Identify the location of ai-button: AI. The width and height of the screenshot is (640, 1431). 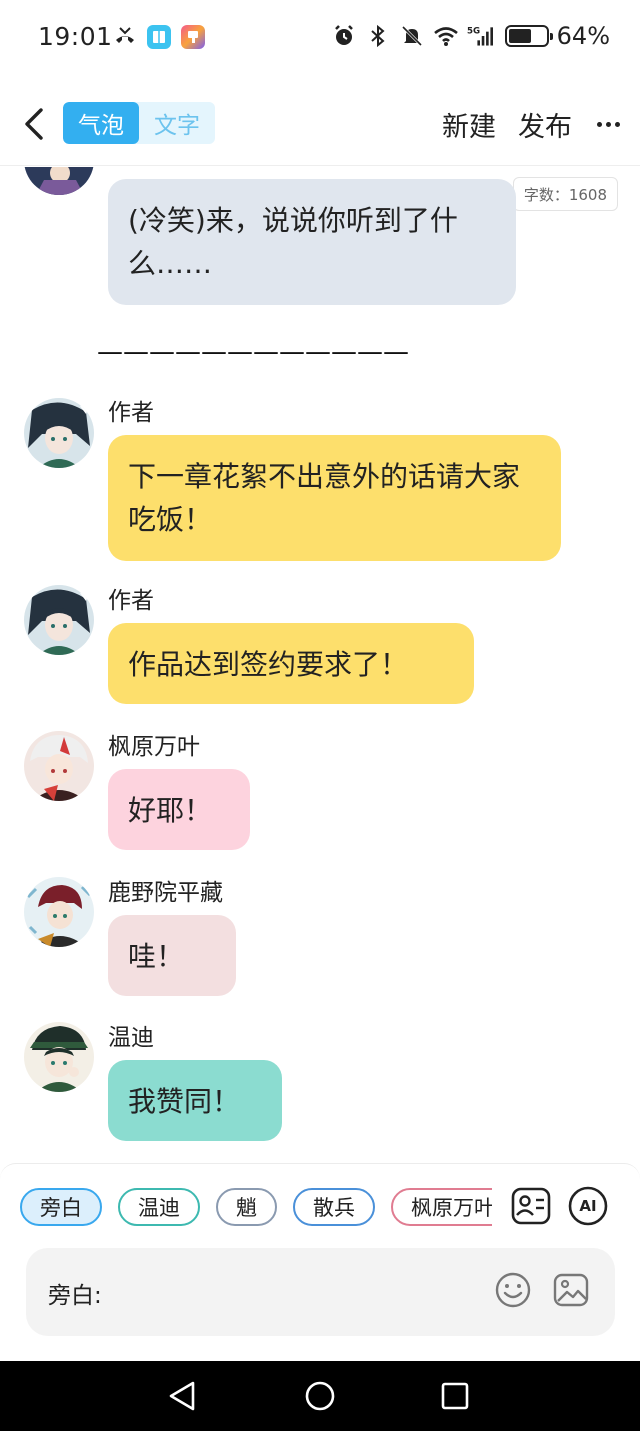
(588, 1206).